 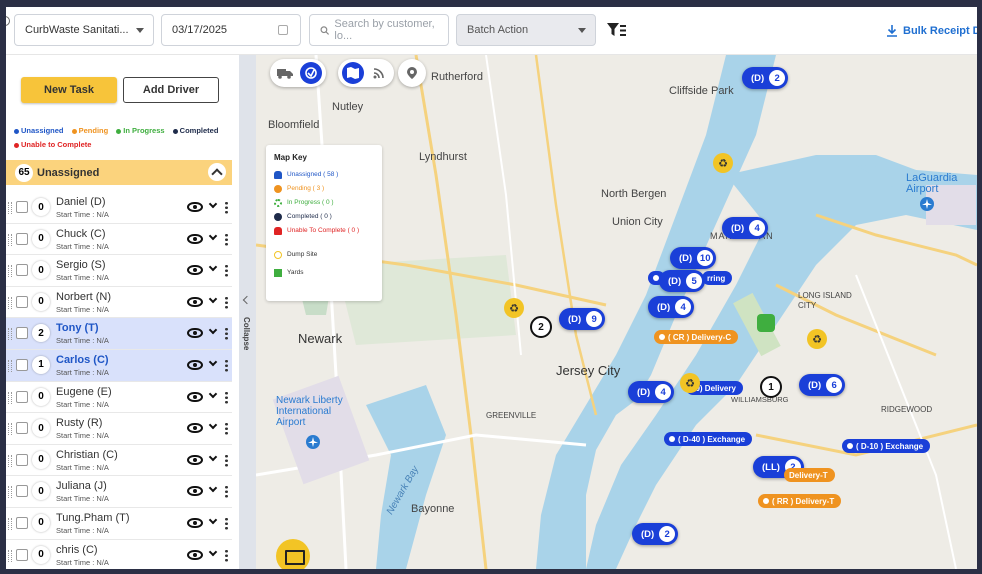 What do you see at coordinates (285, 73) in the screenshot?
I see `truck-icon` at bounding box center [285, 73].